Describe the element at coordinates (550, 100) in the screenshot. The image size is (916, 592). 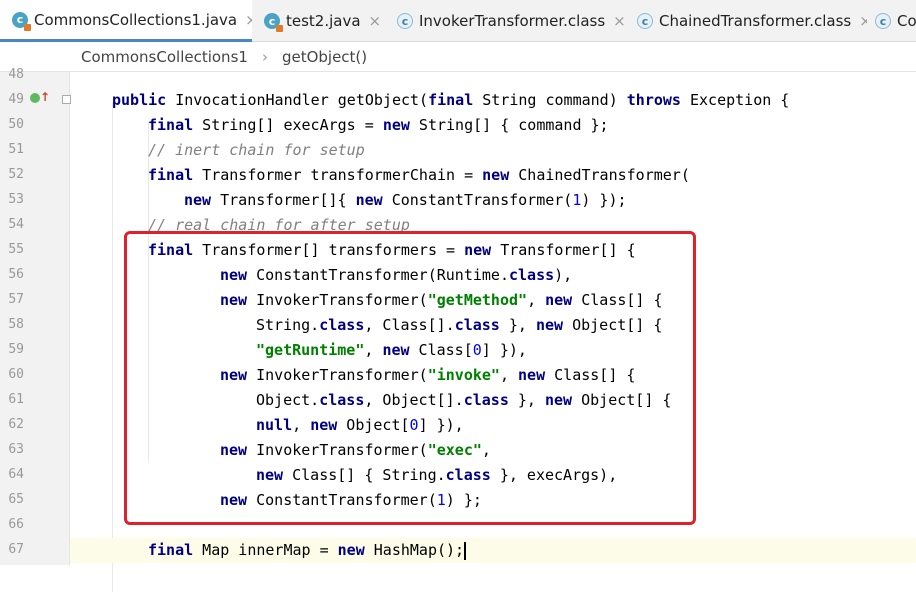
I see `code-token: String command)` at that location.